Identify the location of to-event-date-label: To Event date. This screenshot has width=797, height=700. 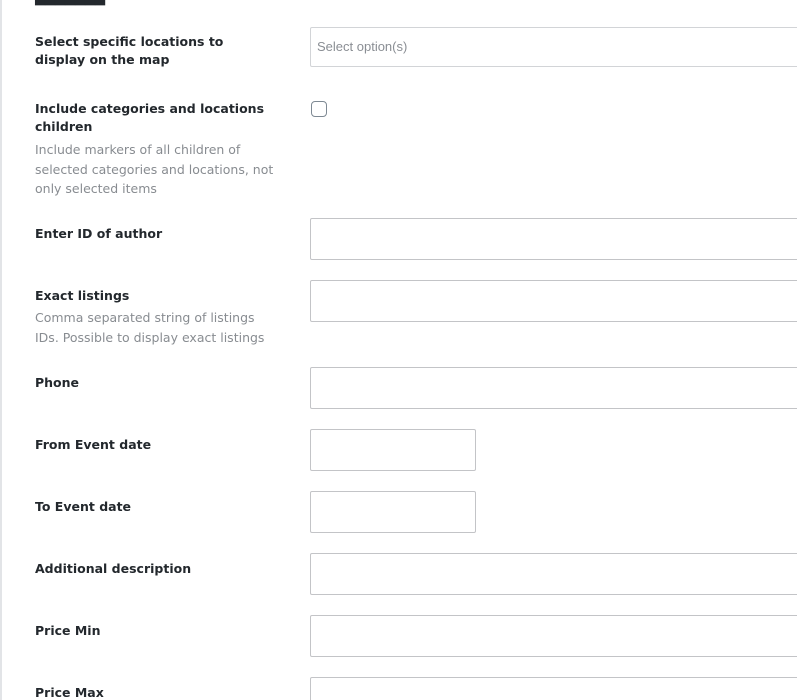
(83, 506).